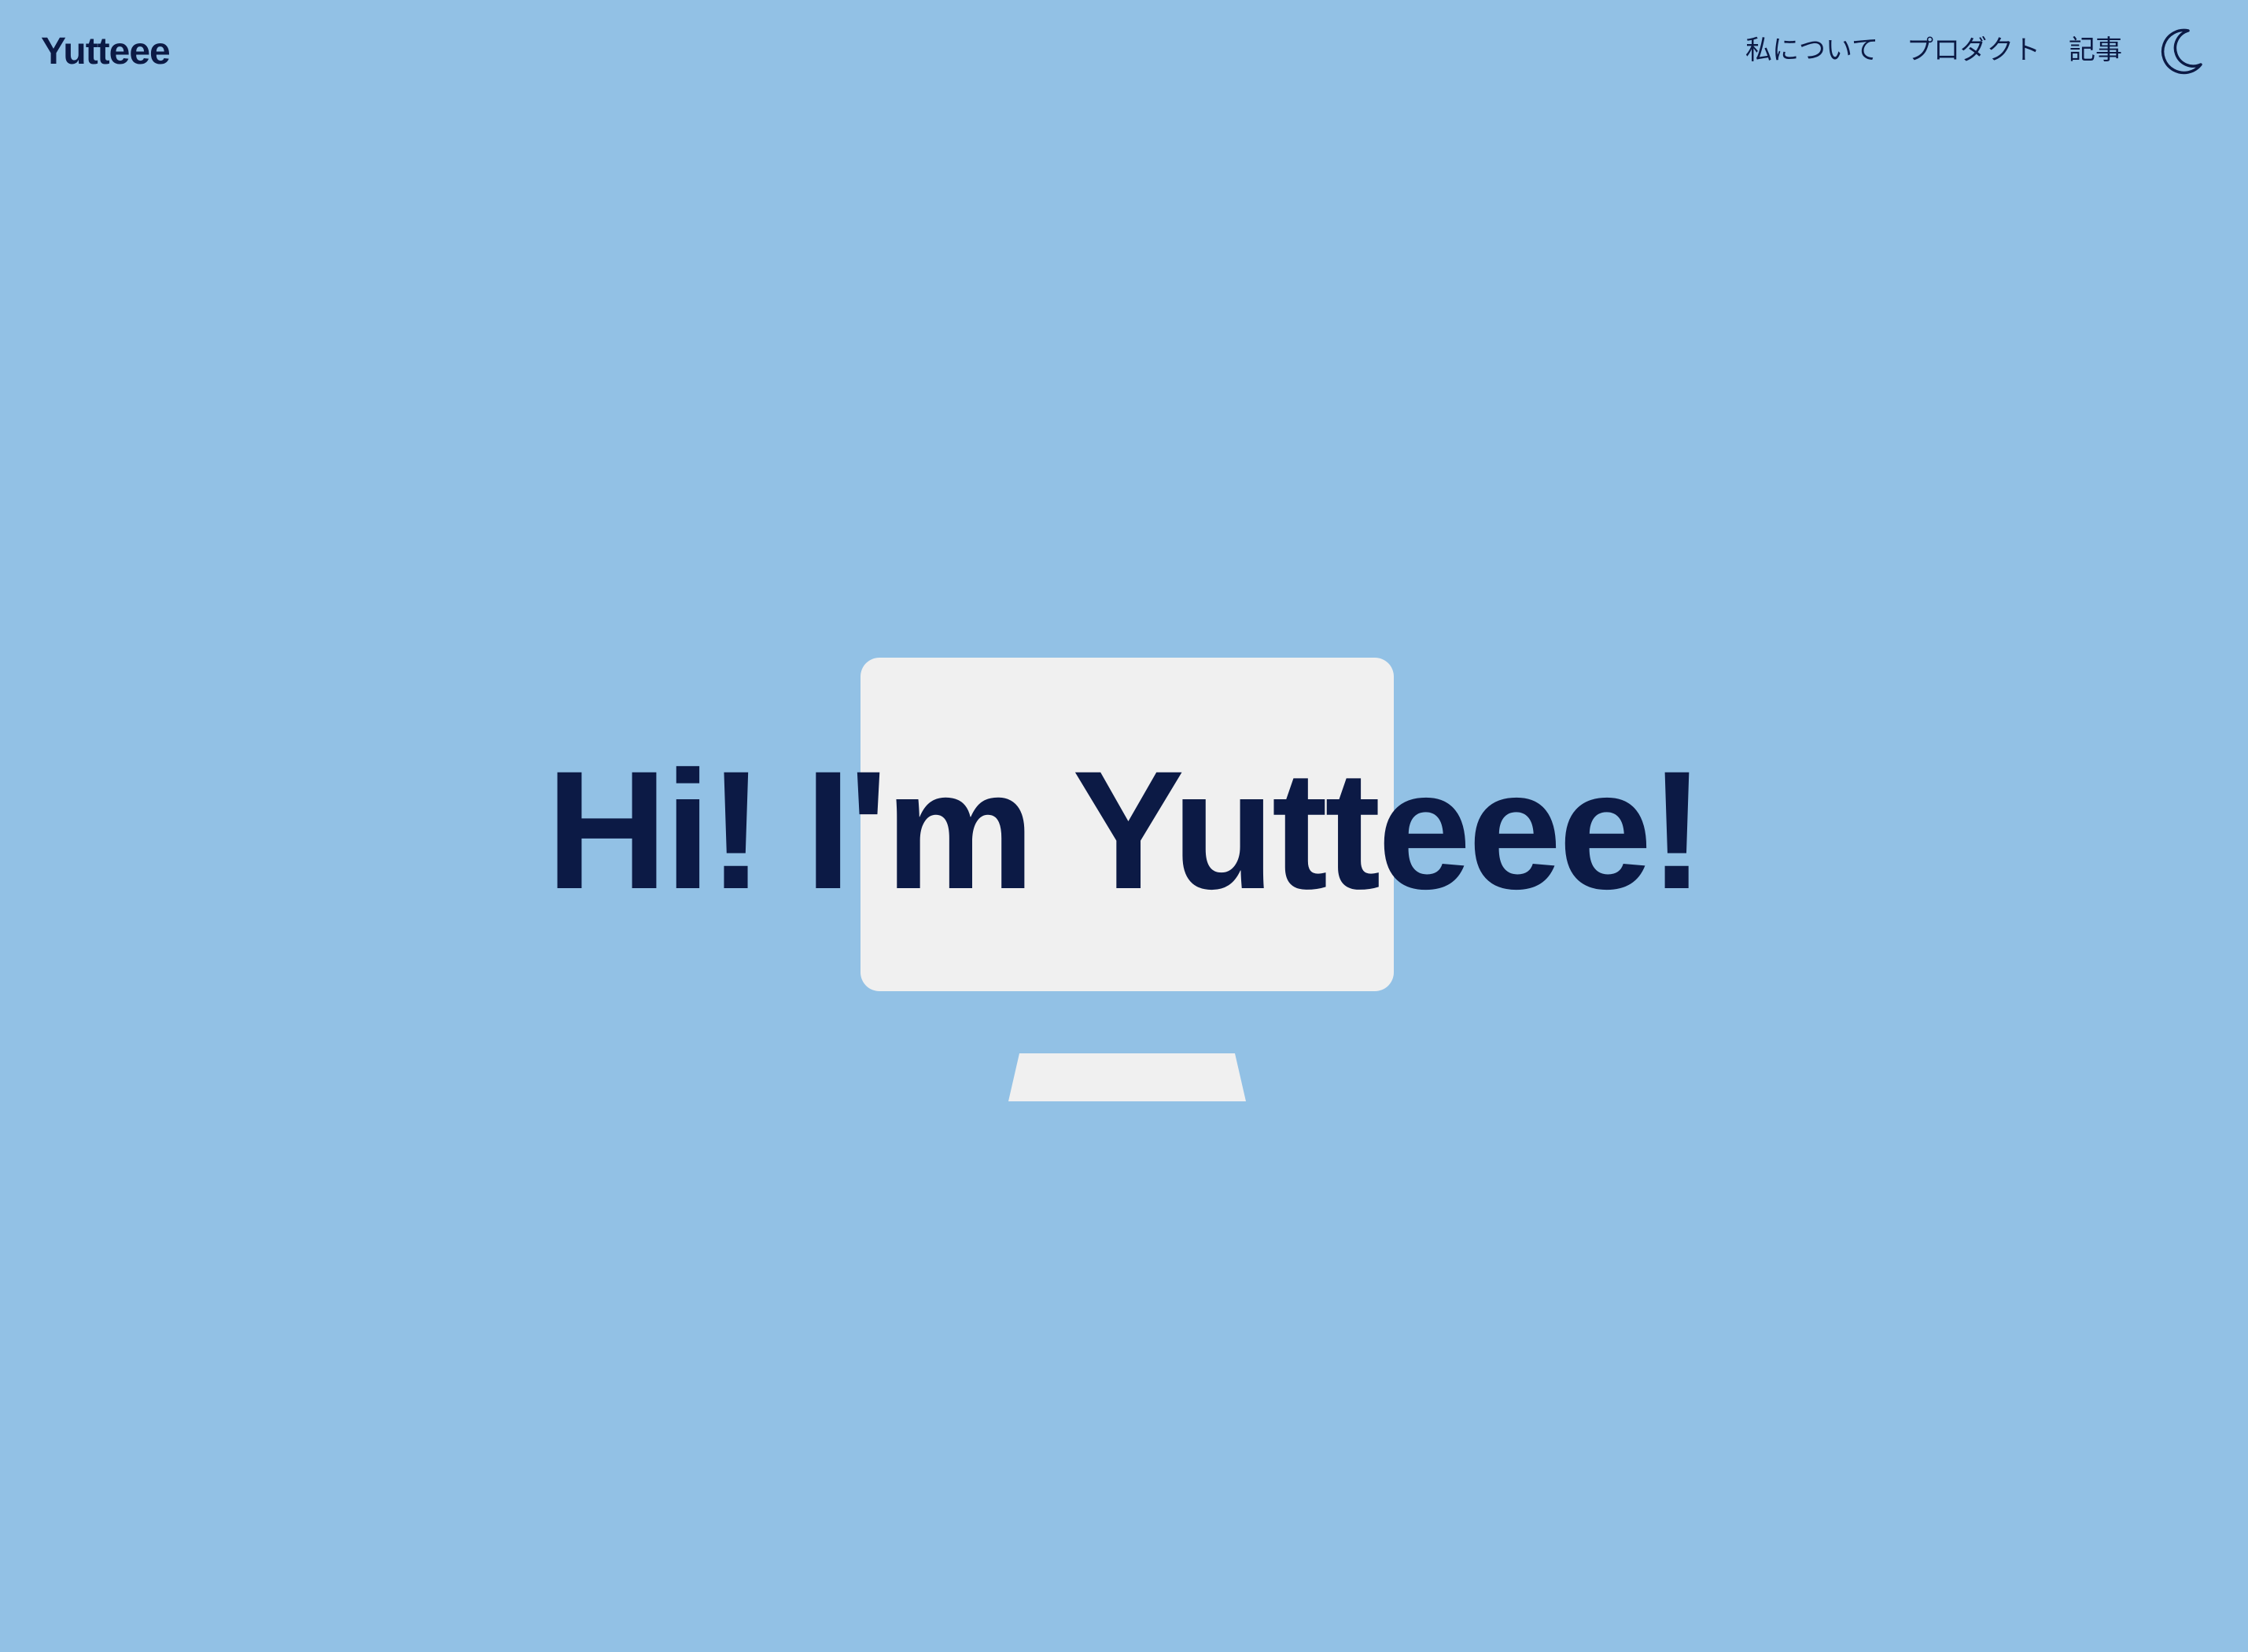 The image size is (2248, 1652). What do you see at coordinates (1124, 51) in the screenshot?
I see `site-header: Yutteee 私について プロダクト 記事` at bounding box center [1124, 51].